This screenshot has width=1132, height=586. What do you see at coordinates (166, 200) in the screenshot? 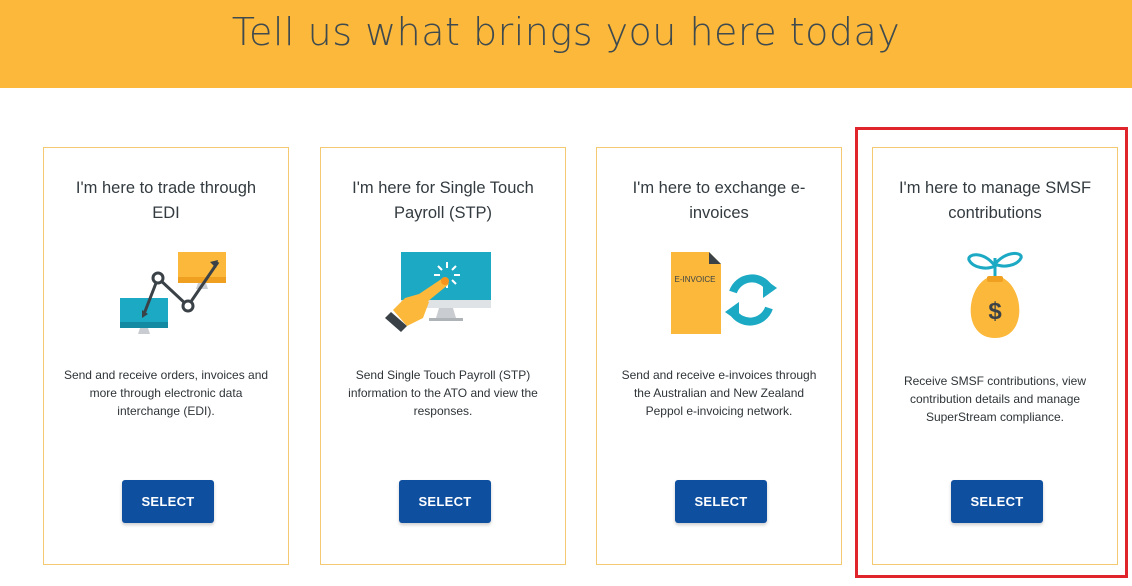
I see `card-title: I'm here to trade through EDI` at bounding box center [166, 200].